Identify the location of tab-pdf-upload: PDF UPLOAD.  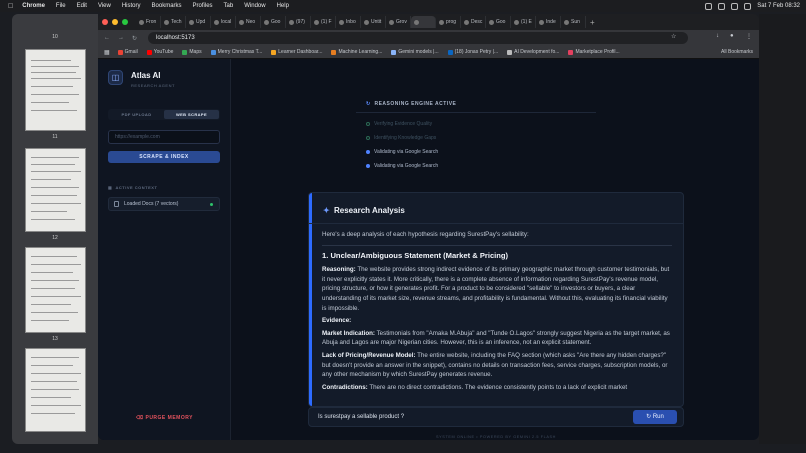
(136, 114).